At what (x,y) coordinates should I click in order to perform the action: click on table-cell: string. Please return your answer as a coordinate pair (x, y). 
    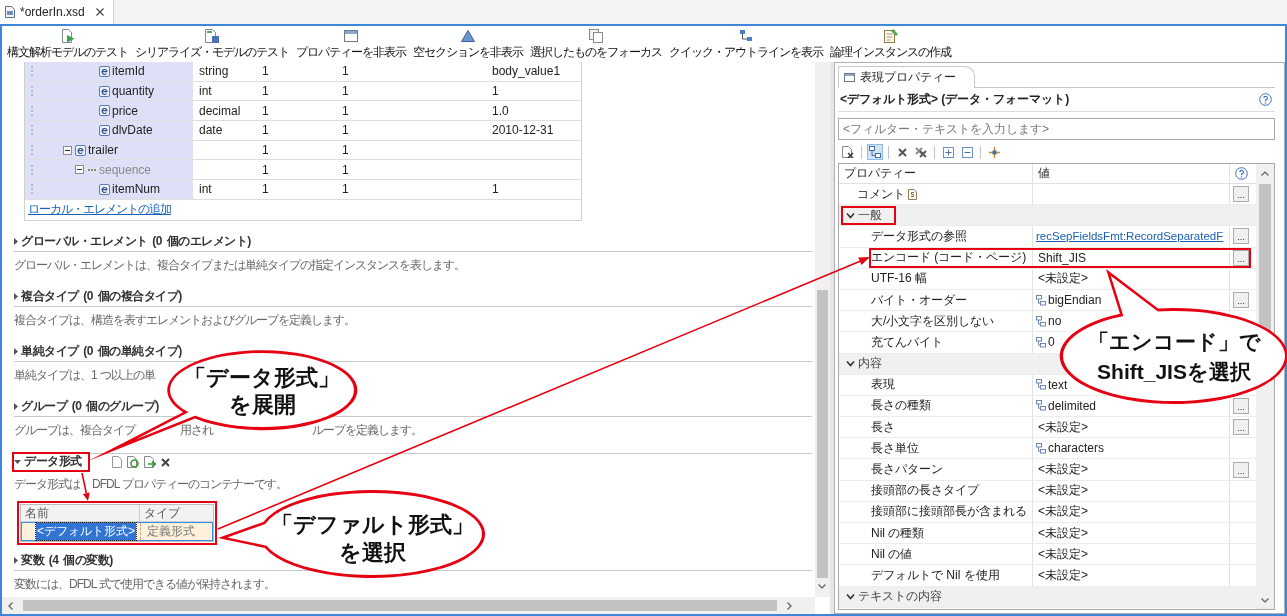
    Looking at the image, I should click on (214, 71).